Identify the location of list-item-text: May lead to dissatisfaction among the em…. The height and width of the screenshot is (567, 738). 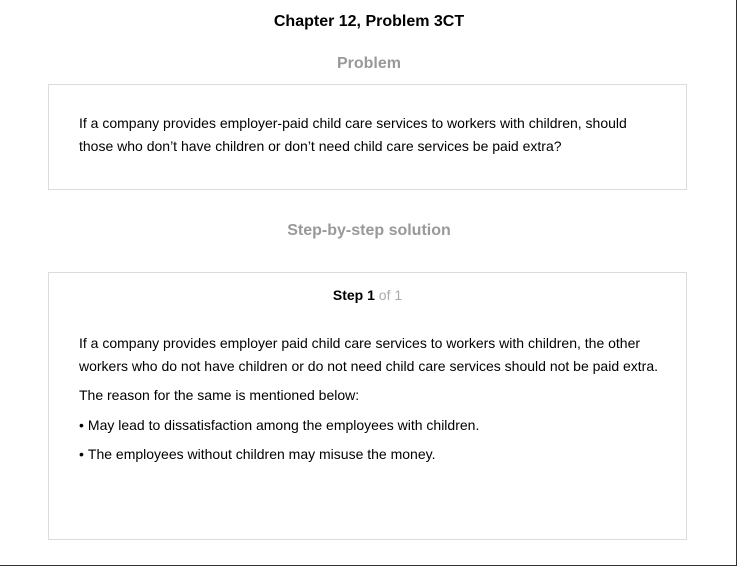
(283, 424).